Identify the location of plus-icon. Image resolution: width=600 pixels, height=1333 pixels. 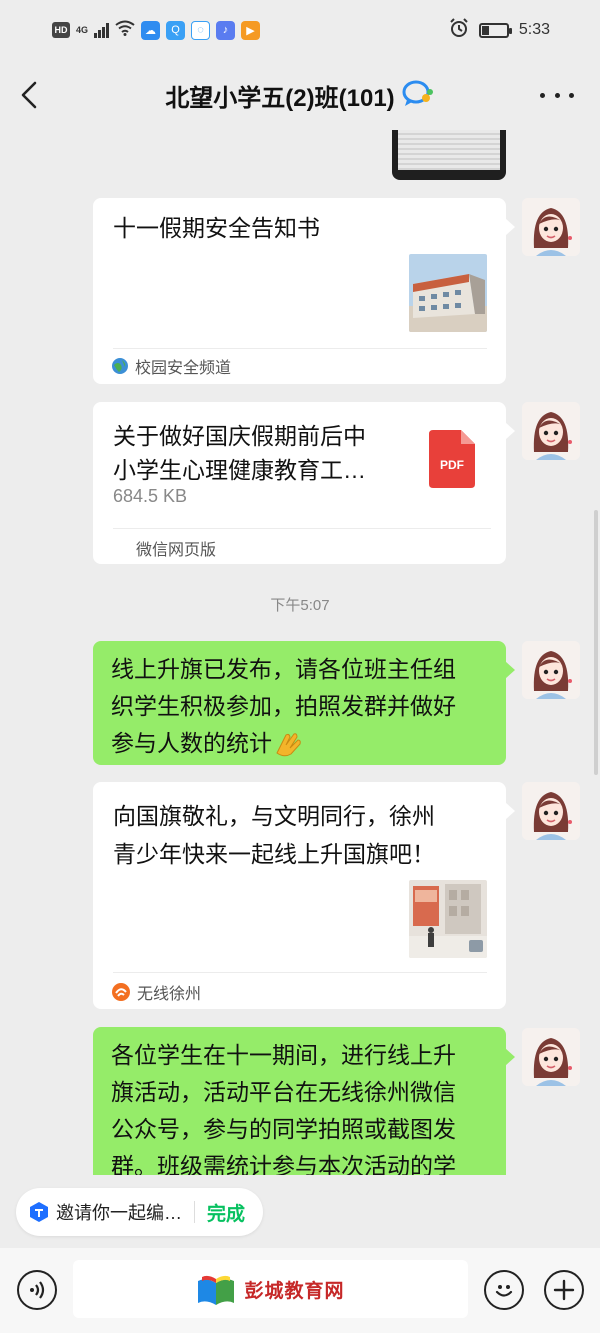
(564, 1290).